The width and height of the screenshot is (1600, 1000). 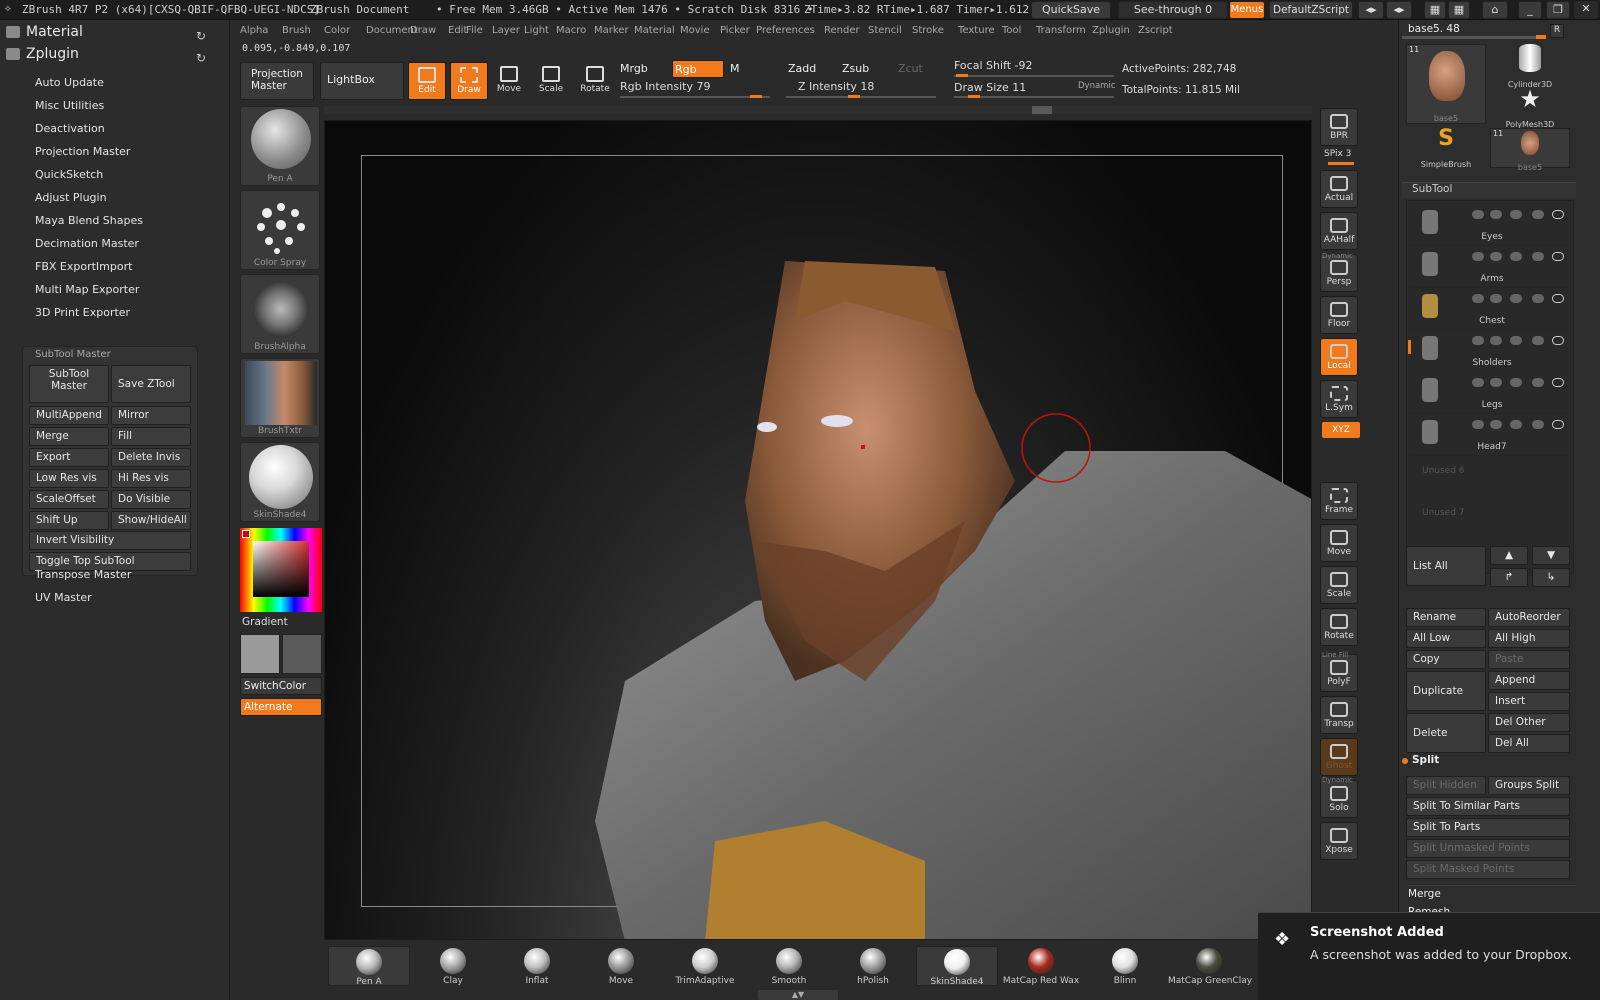 What do you see at coordinates (753, 69) in the screenshot?
I see `m-toggle: M` at bounding box center [753, 69].